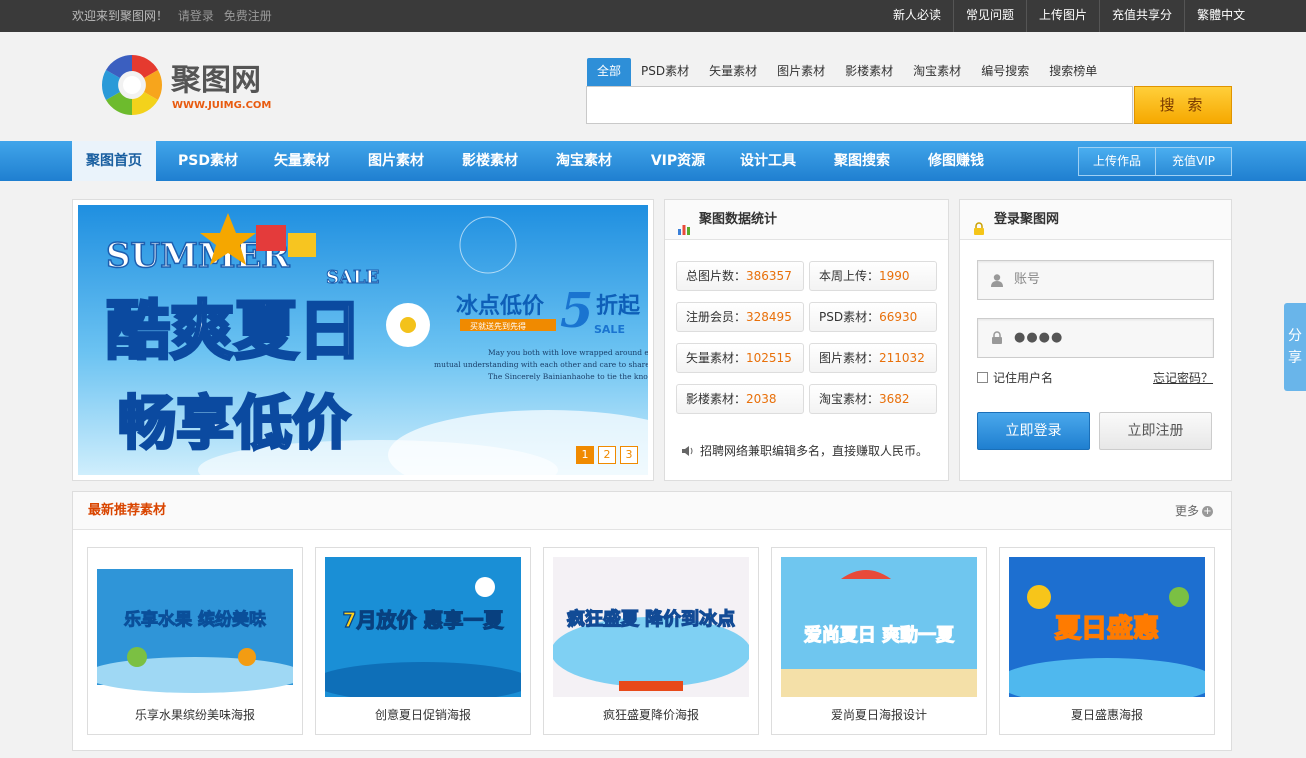  What do you see at coordinates (650, 715) in the screenshot?
I see `material-caption: 疯狂盛夏降价海报` at bounding box center [650, 715].